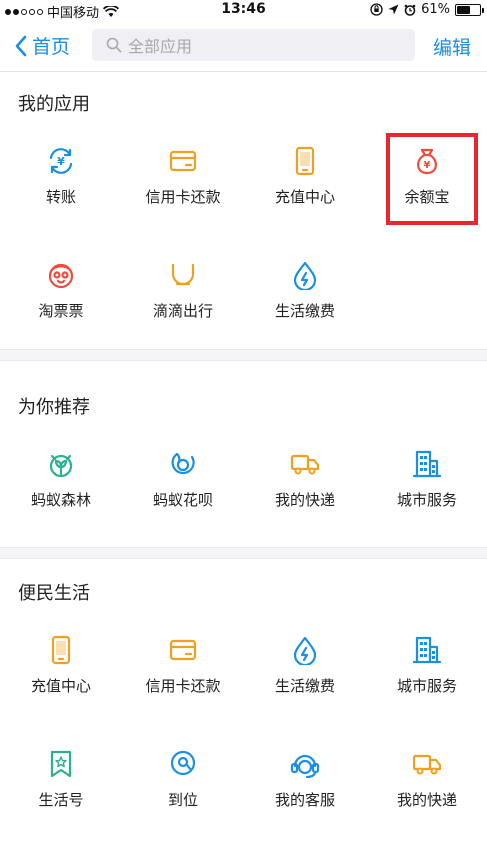 This screenshot has height=858, width=487. I want to click on app-tile: 蚂蚁花呗, so click(183, 504).